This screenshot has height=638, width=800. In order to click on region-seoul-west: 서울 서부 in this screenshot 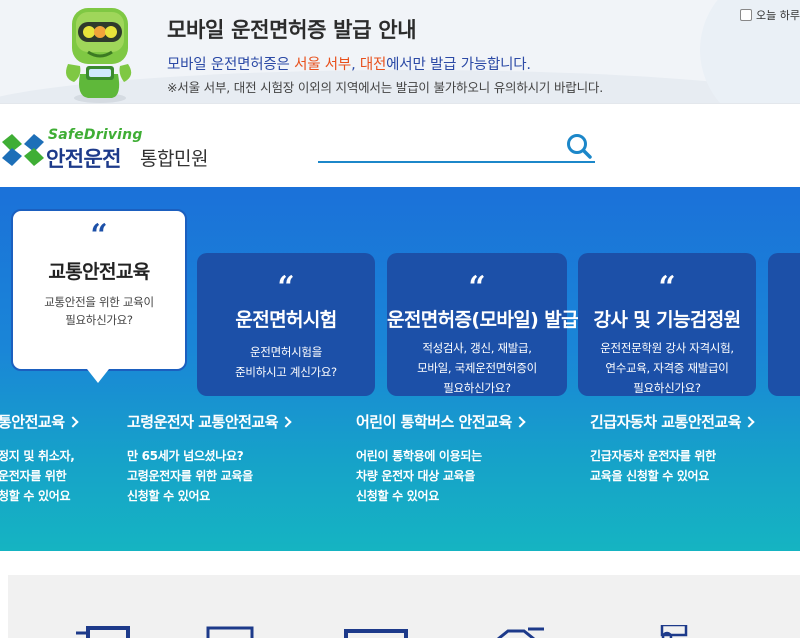, I will do `click(323, 65)`.